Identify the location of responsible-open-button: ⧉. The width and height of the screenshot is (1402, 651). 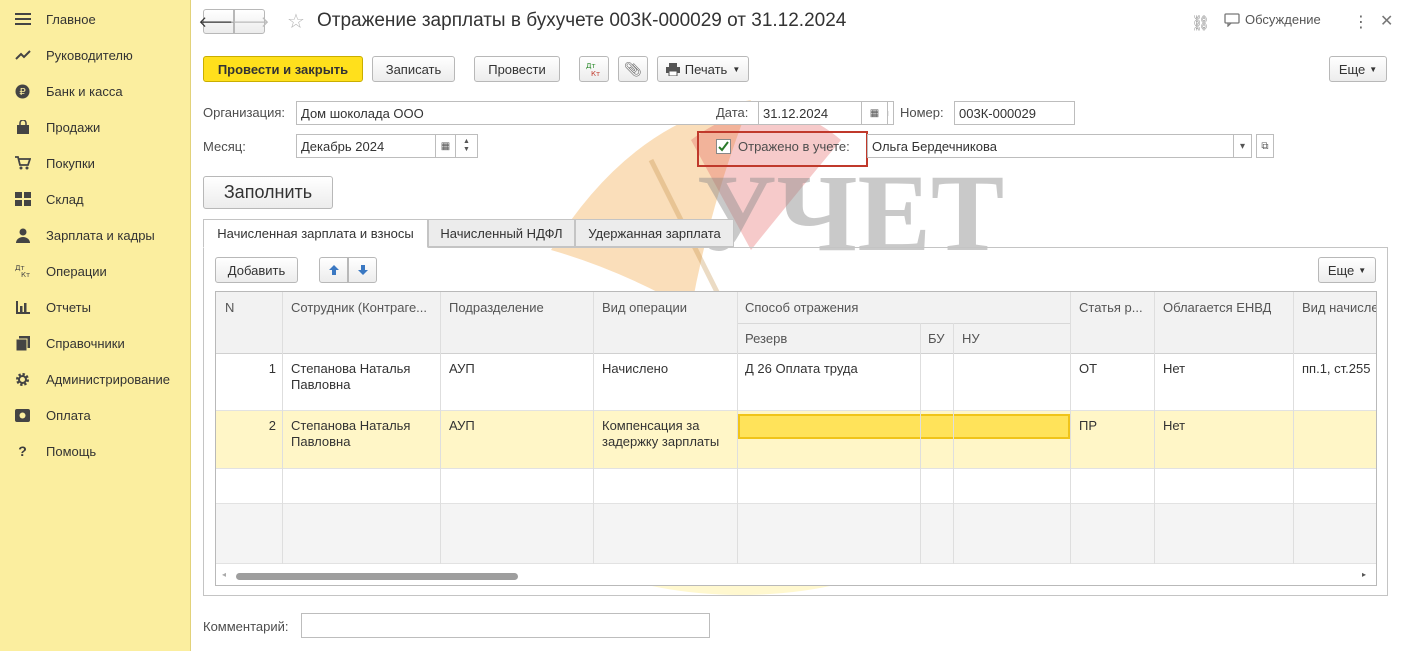
(1265, 146).